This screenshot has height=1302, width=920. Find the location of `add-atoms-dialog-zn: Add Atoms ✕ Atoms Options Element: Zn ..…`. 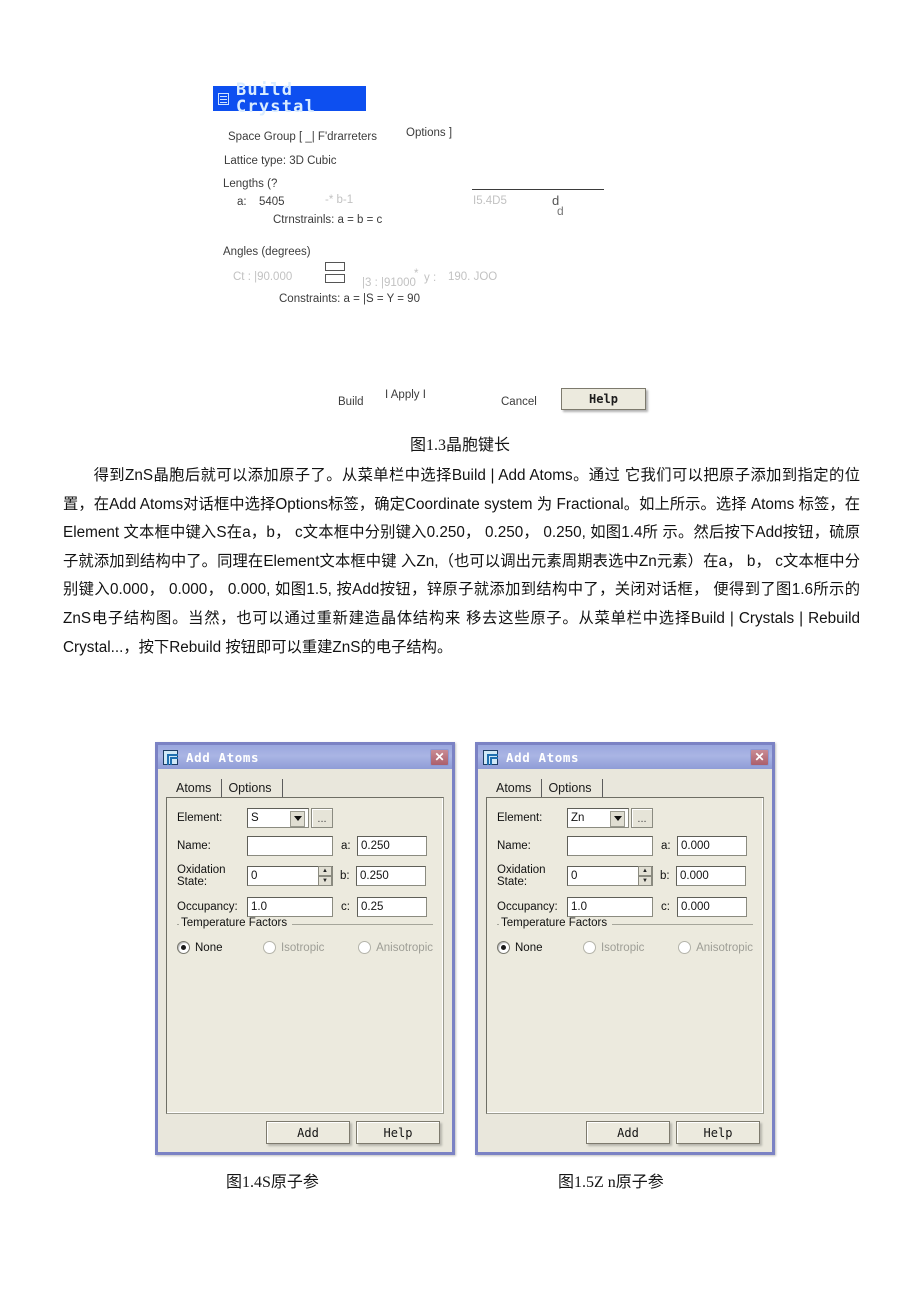

add-atoms-dialog-zn: Add Atoms ✕ Atoms Options Element: Zn ..… is located at coordinates (625, 948).